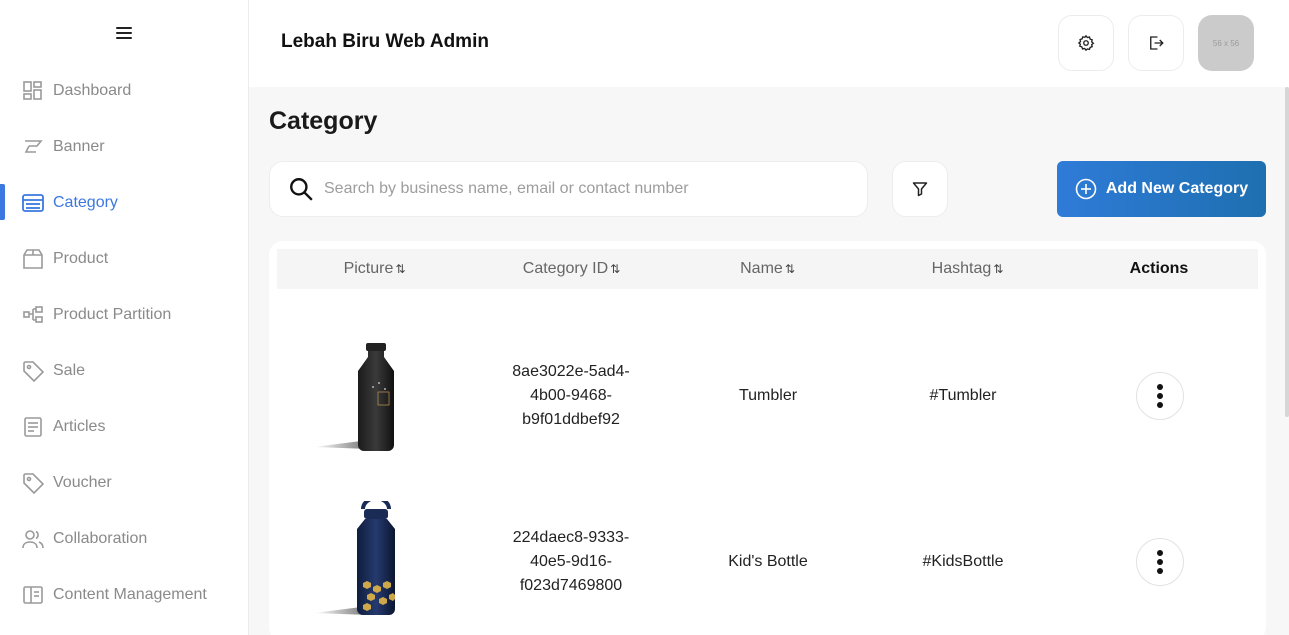 This screenshot has height=635, width=1289. Describe the element at coordinates (33, 595) in the screenshot. I see `book-icon` at that location.